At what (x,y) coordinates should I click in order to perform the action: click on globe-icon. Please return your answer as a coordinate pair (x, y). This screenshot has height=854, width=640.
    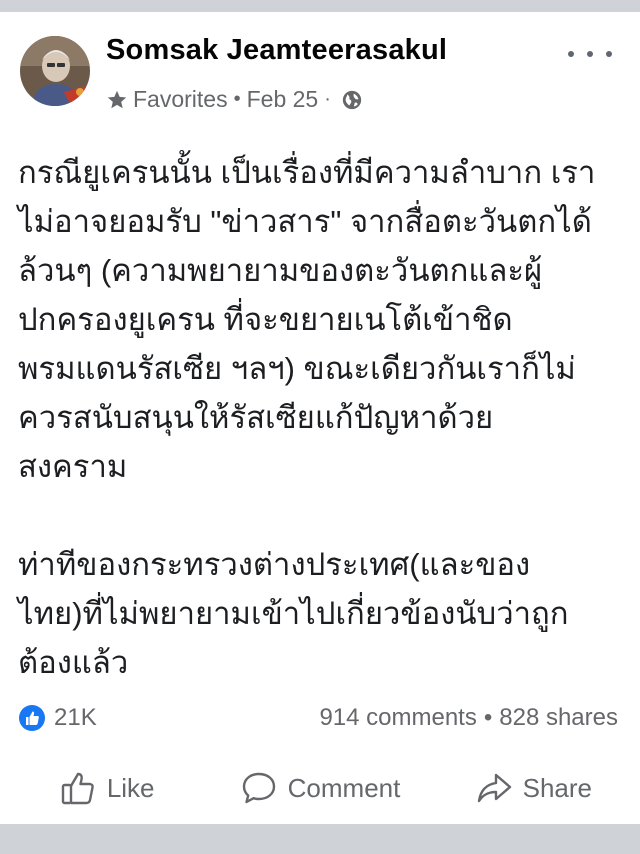
    Looking at the image, I should click on (352, 99).